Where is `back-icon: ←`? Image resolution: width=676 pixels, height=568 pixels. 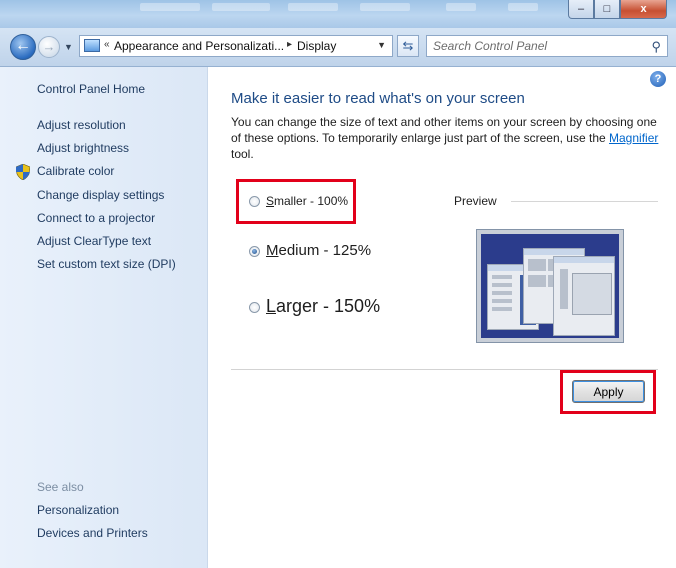
back-icon: ← is located at coordinates (23, 45).